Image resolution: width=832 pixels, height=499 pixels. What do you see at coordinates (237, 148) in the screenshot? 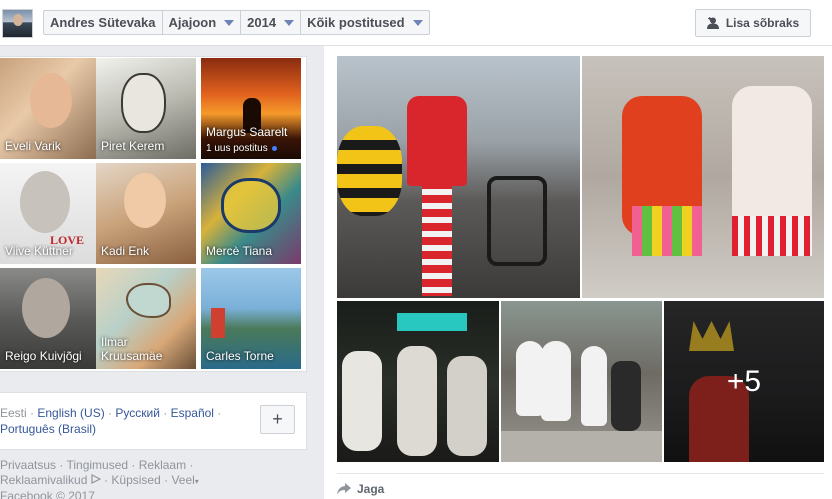
I see `new-posts-label: 1 uus postitus` at bounding box center [237, 148].